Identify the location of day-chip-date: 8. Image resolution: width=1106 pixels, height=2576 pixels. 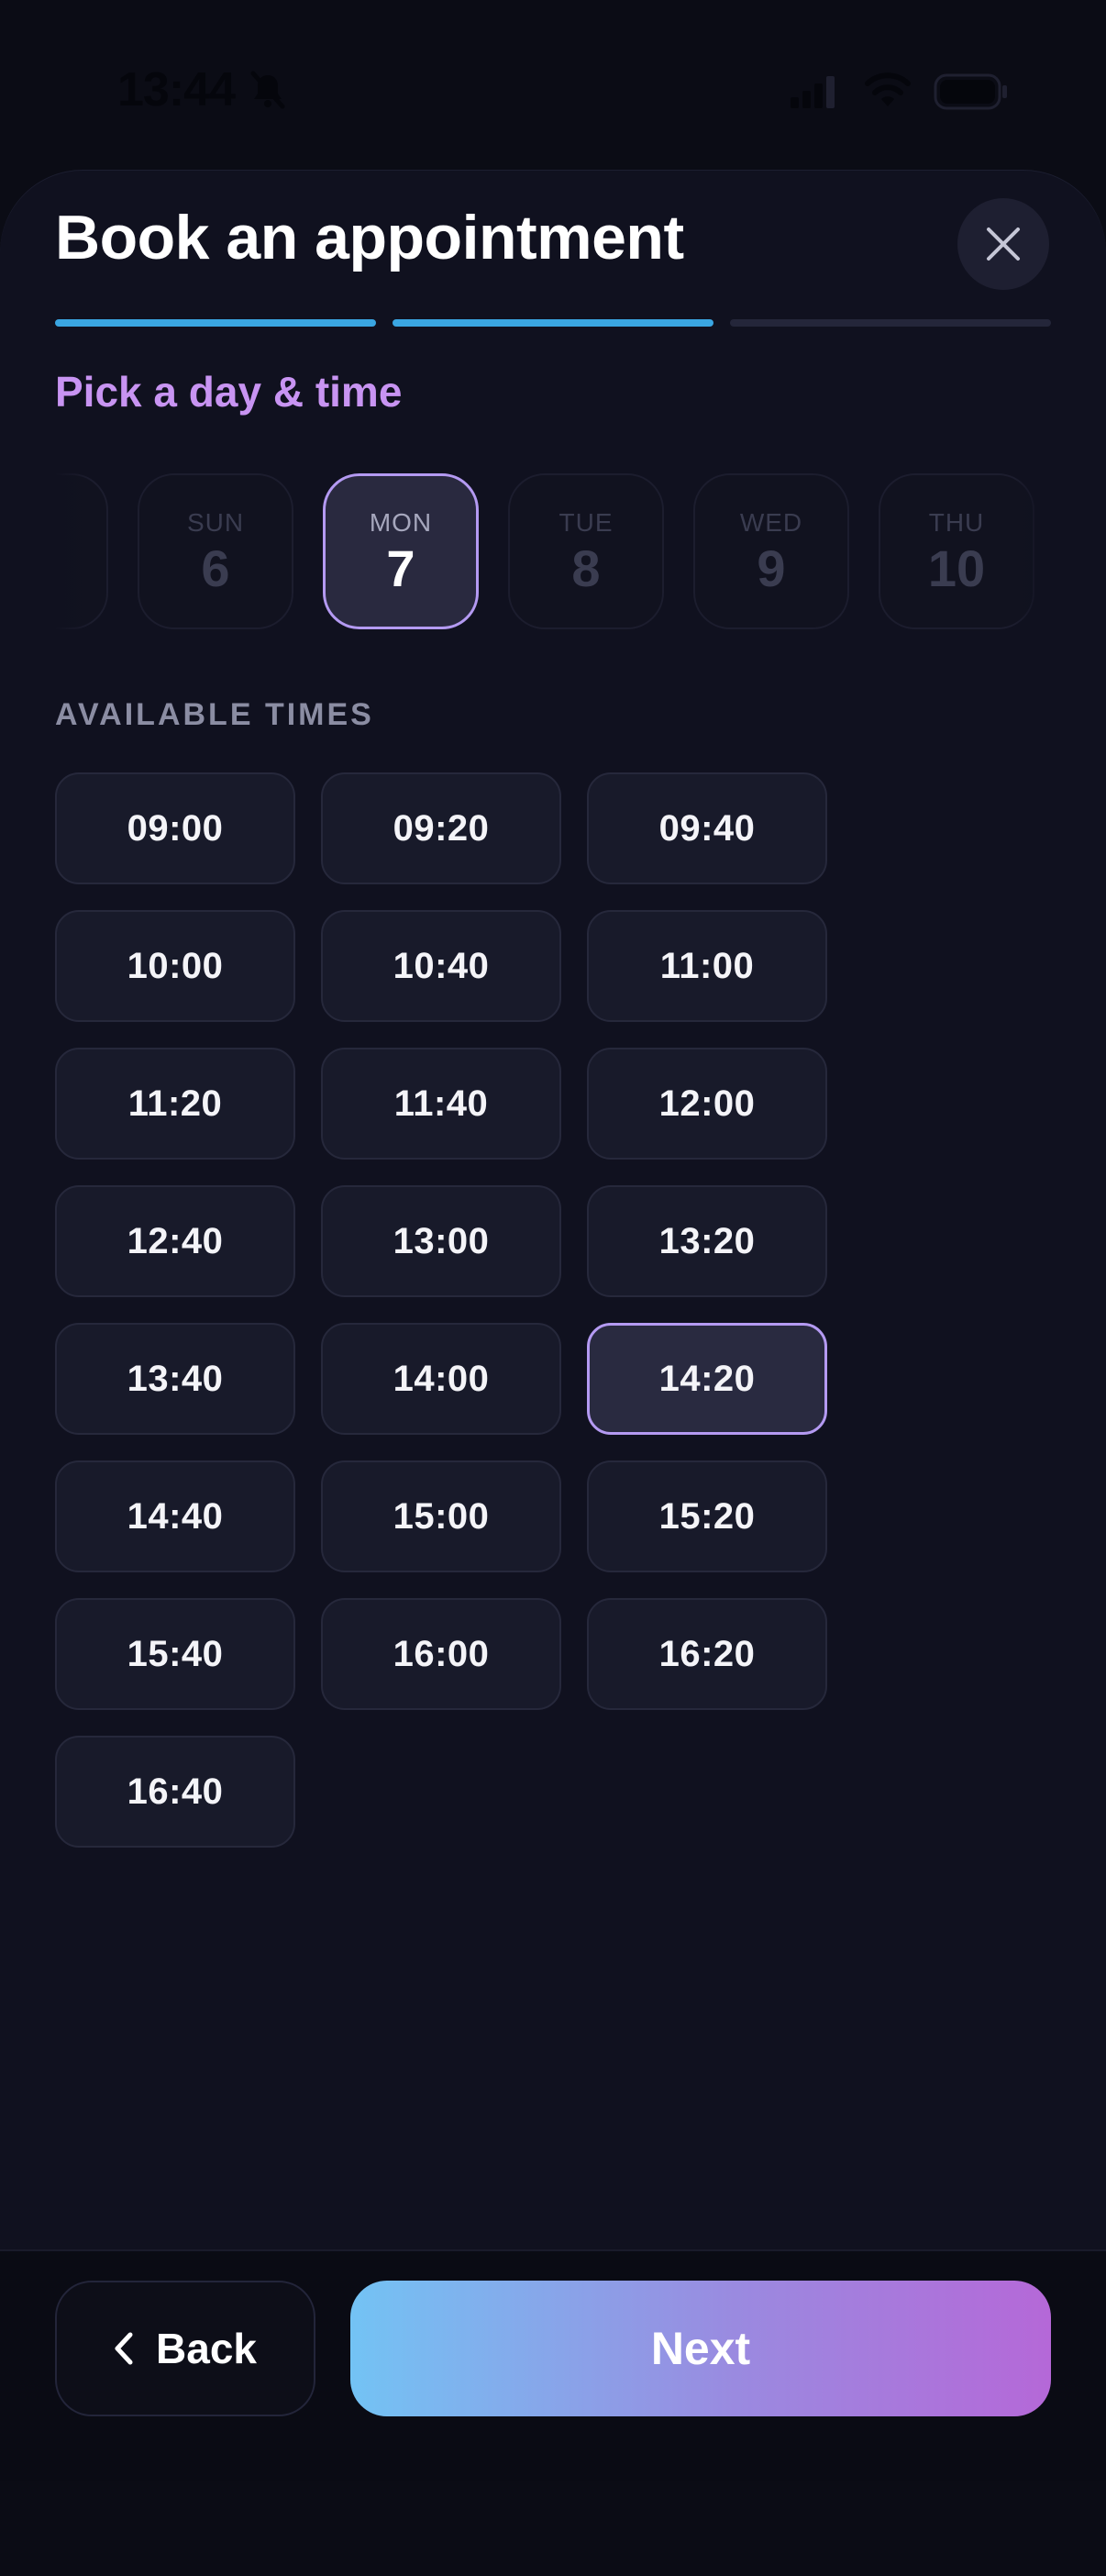
(586, 568).